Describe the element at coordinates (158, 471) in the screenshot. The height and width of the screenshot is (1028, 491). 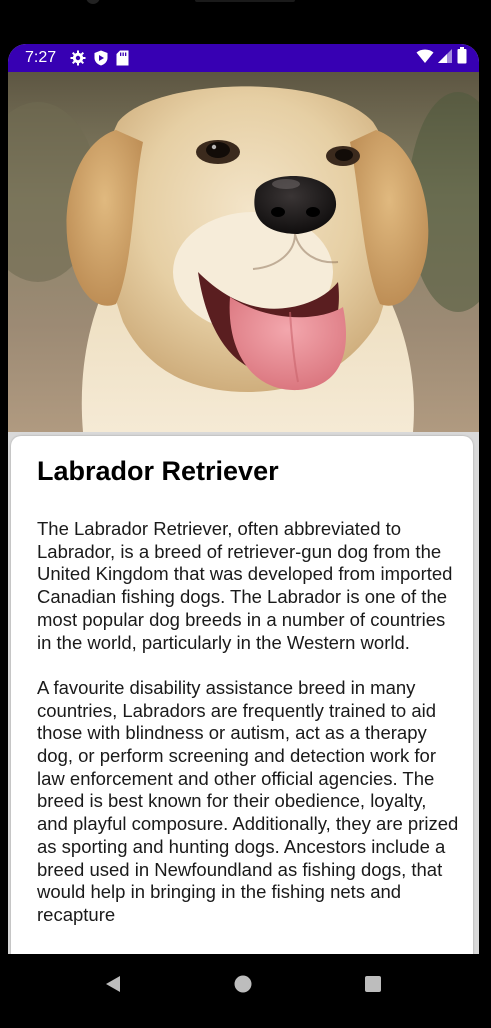
I see `breed-title: Labrador Retriever` at that location.